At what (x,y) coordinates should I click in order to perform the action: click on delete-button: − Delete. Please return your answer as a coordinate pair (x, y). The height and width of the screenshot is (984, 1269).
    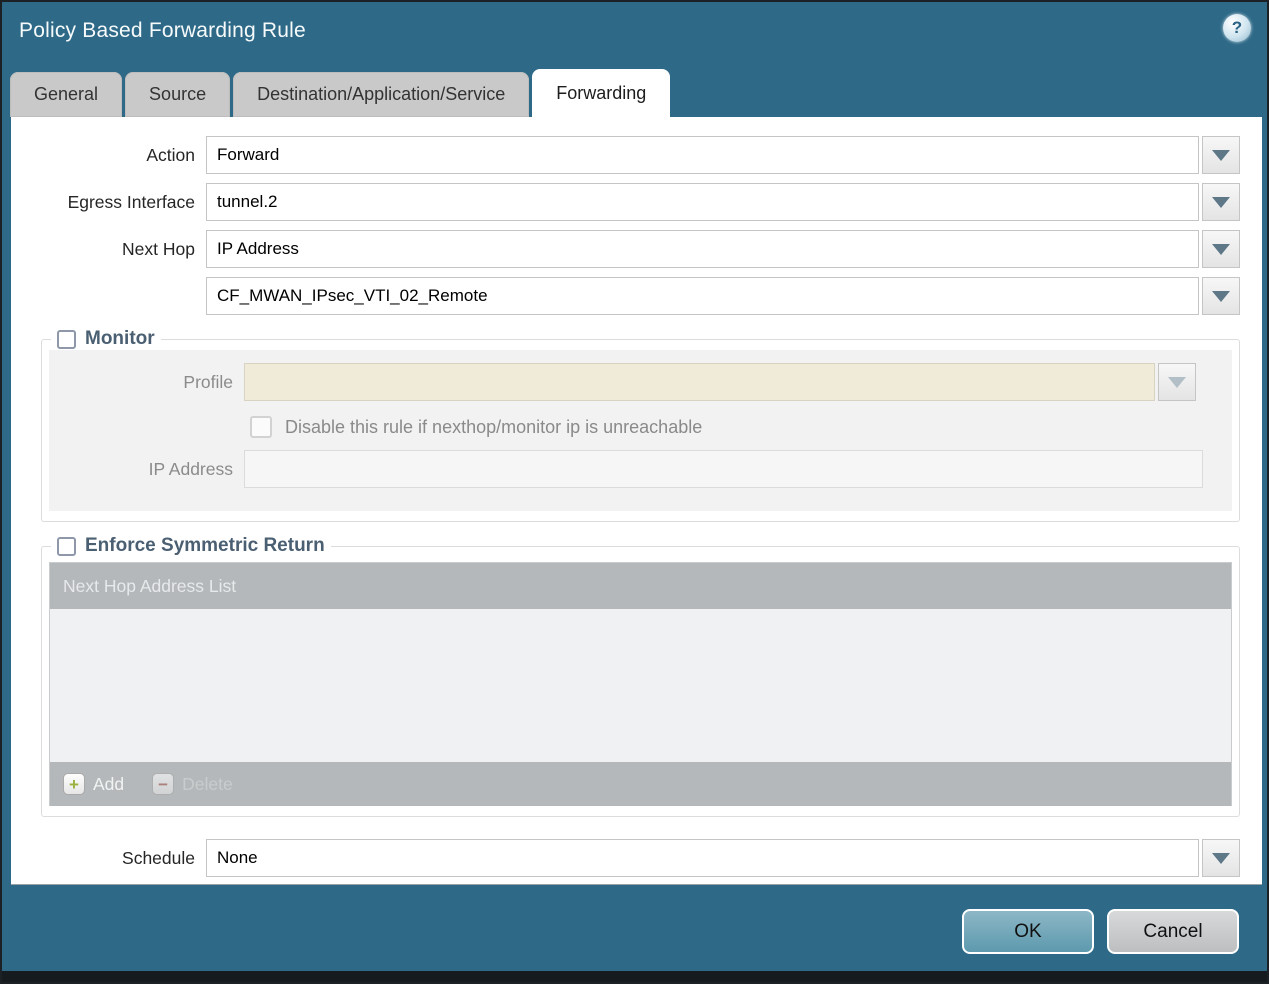
    Looking at the image, I should click on (192, 784).